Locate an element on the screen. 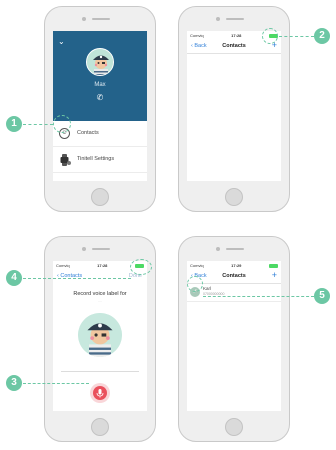 The image size is (336, 450). status-time: 17:29 is located at coordinates (236, 265).